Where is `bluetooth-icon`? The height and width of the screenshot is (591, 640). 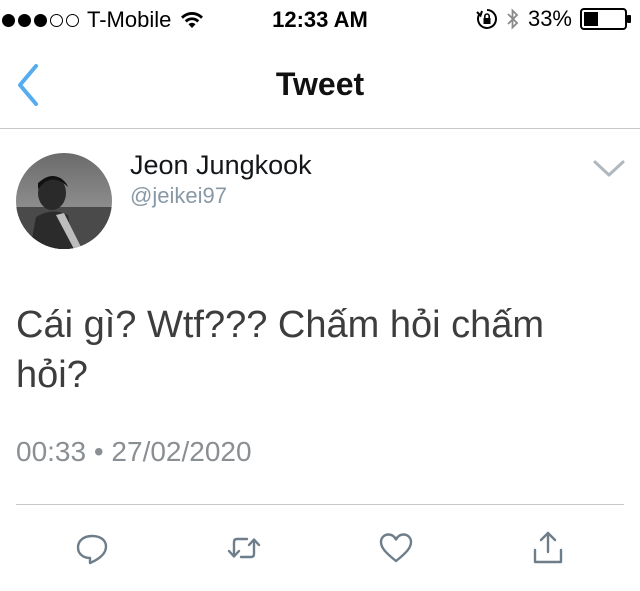 bluetooth-icon is located at coordinates (513, 19).